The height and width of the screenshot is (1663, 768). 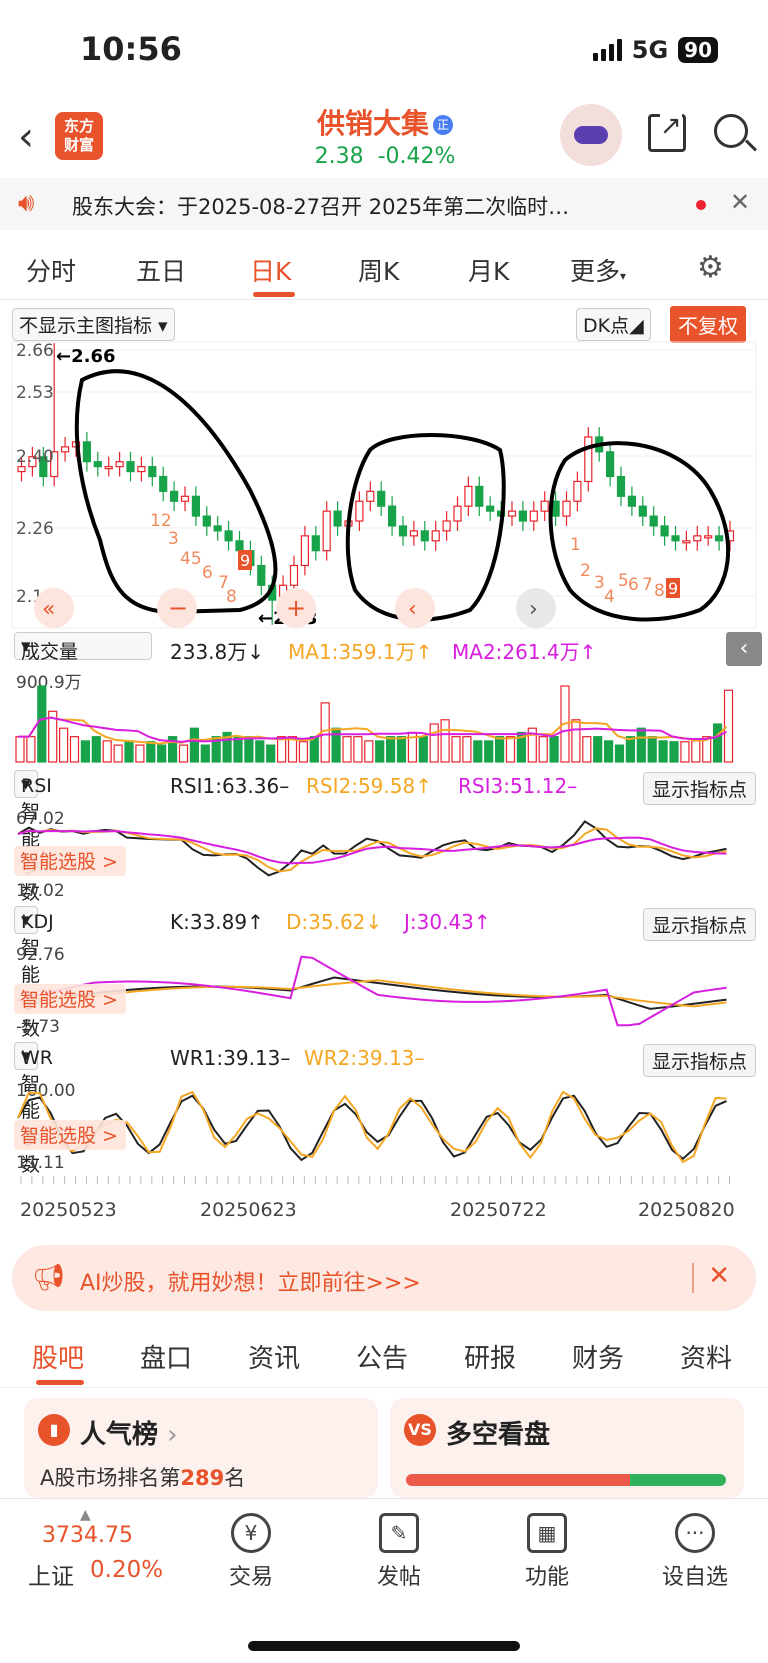 What do you see at coordinates (378, 270) in the screenshot?
I see `tab-weekly-k: 周K` at bounding box center [378, 270].